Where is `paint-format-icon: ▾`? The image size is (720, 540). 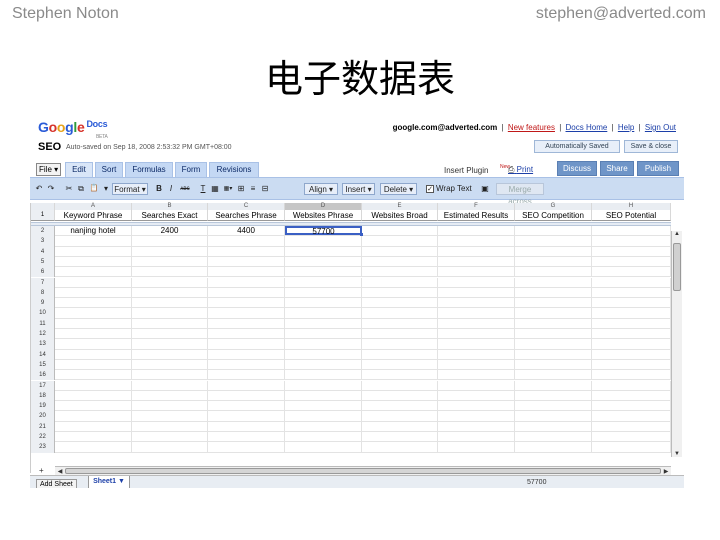
paint-format-icon: ▾ is located at coordinates (106, 189).